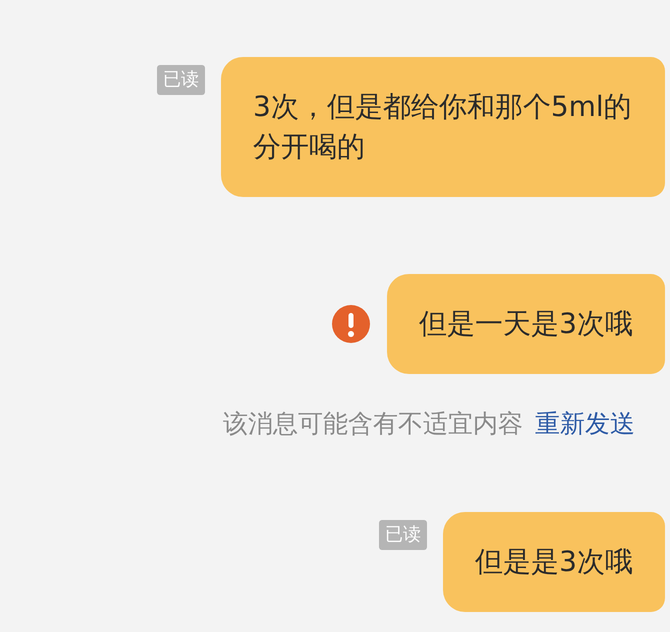 This screenshot has width=670, height=632. What do you see at coordinates (554, 562) in the screenshot?
I see `message-bubble: 但是是3次哦` at bounding box center [554, 562].